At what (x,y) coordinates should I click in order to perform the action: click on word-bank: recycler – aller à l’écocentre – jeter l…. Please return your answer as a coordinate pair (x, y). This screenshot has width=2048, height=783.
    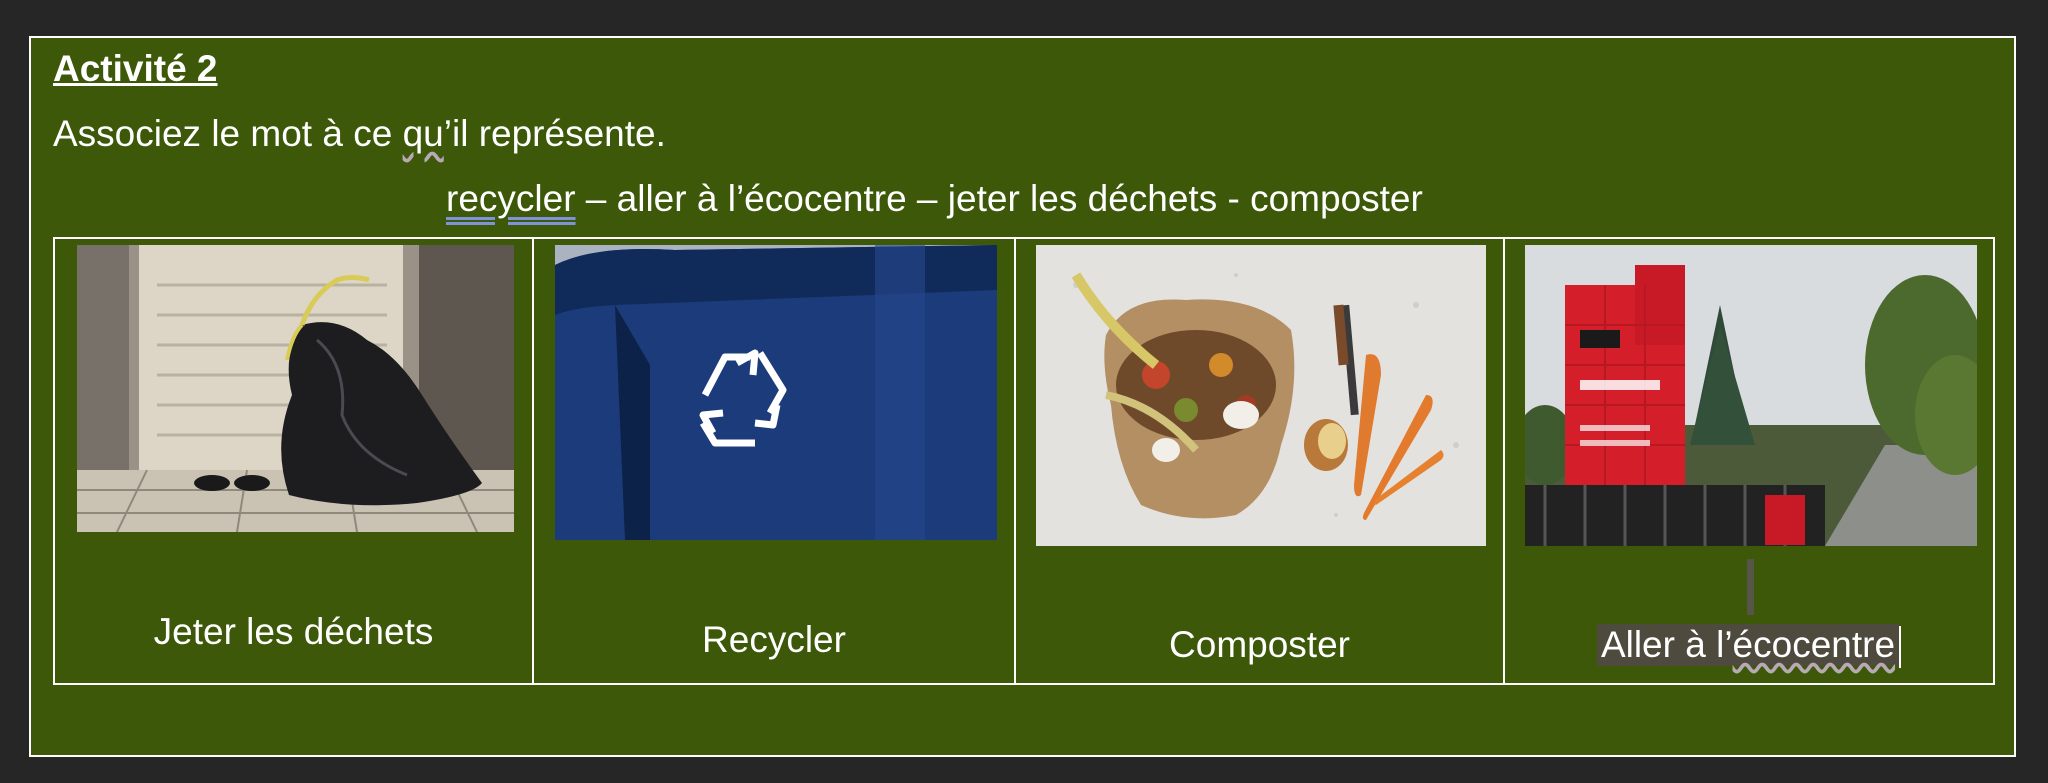
    Looking at the image, I should click on (934, 199).